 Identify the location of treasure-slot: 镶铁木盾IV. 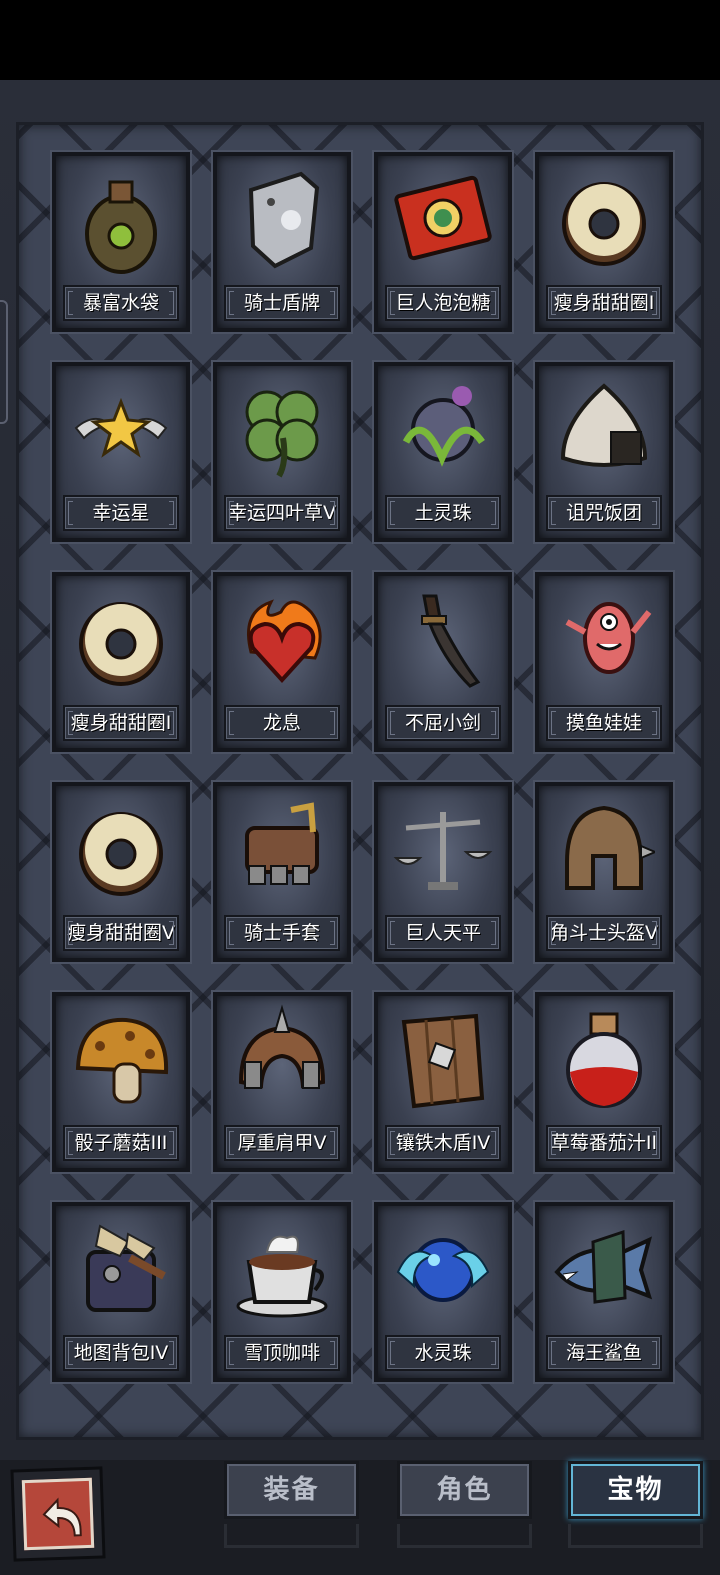
(443, 1082).